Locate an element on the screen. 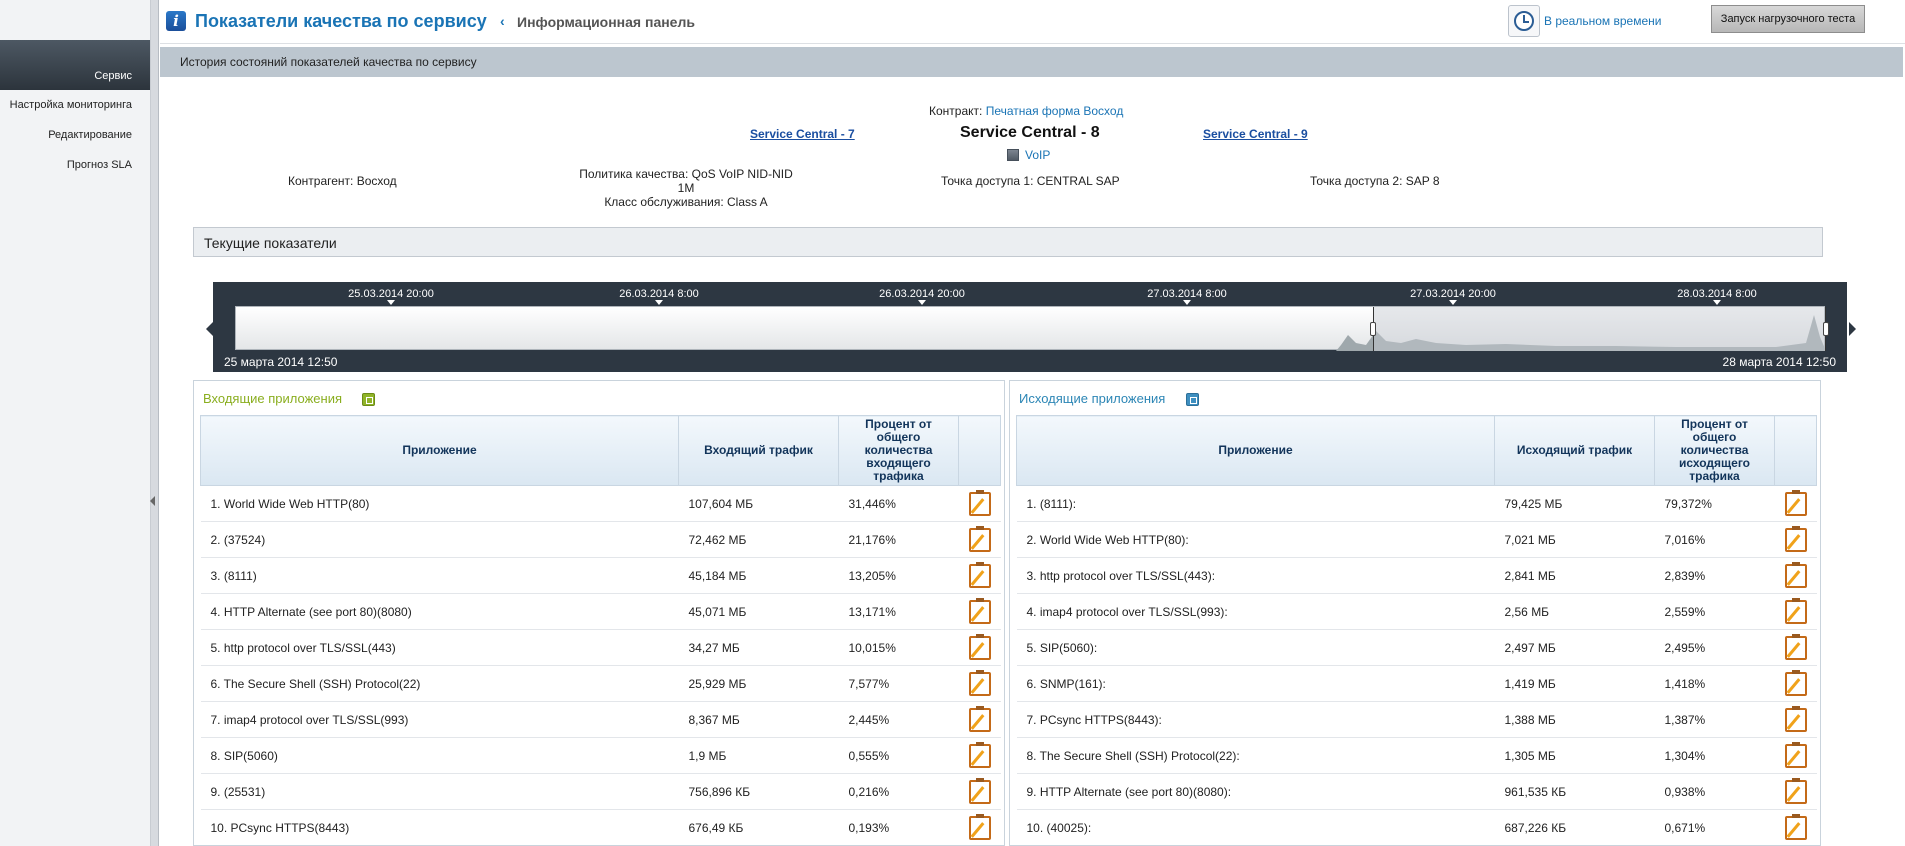  timeline-range-end: 28 марта 2014 12:50 is located at coordinates (1779, 362).